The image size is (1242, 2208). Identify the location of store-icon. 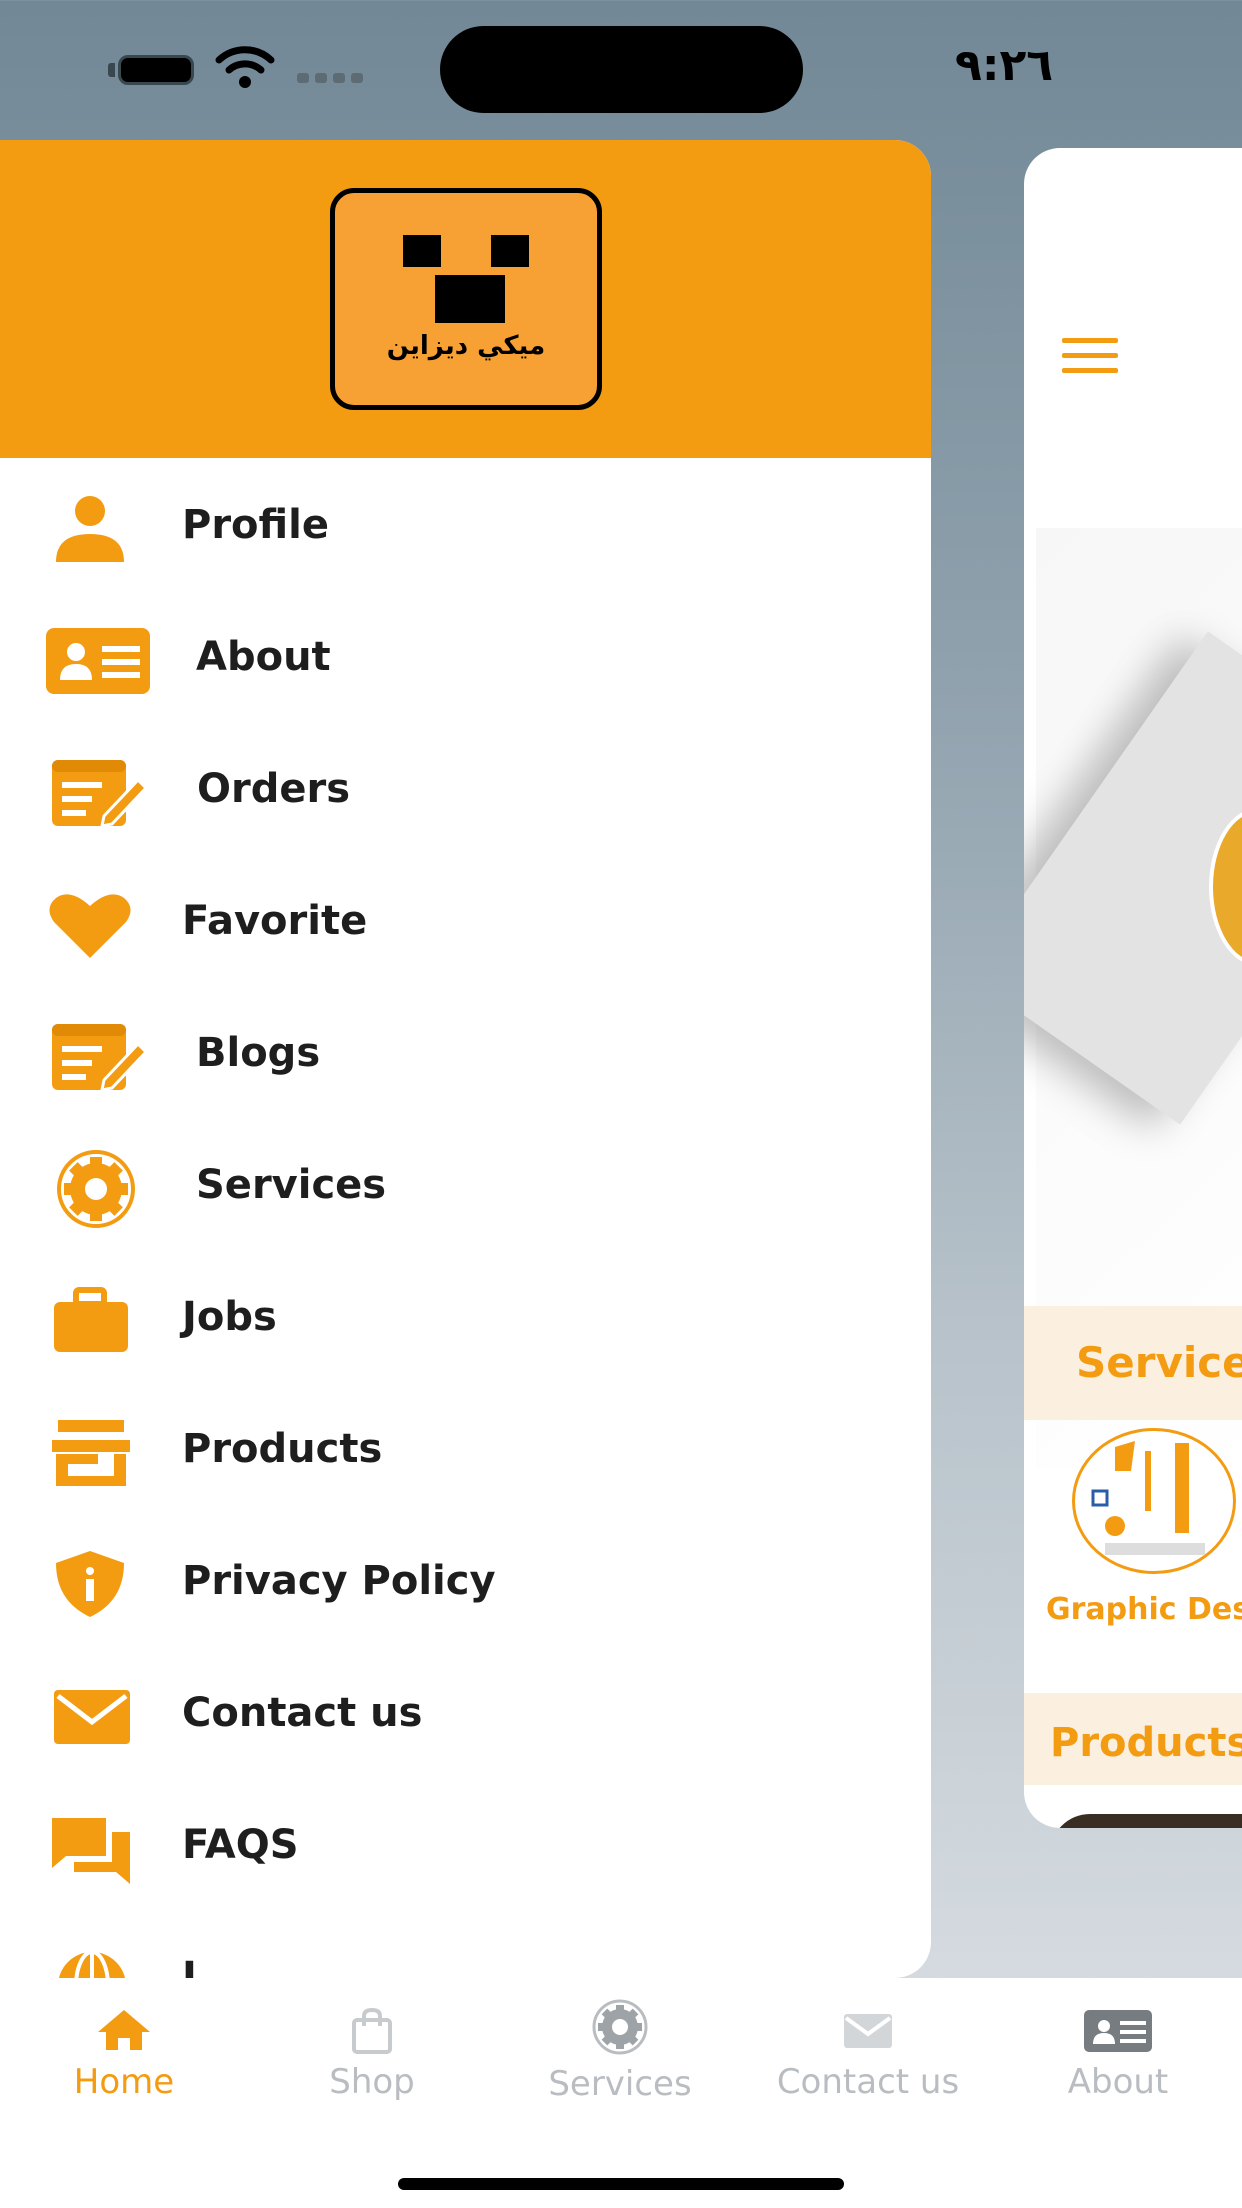
(91, 1453).